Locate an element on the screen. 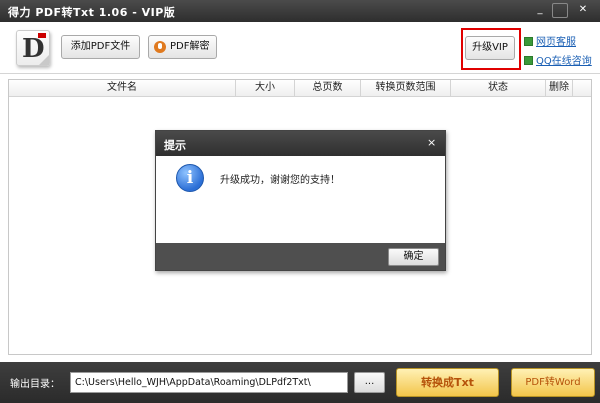 This screenshot has width=600, height=403. web-support-icon is located at coordinates (528, 41).